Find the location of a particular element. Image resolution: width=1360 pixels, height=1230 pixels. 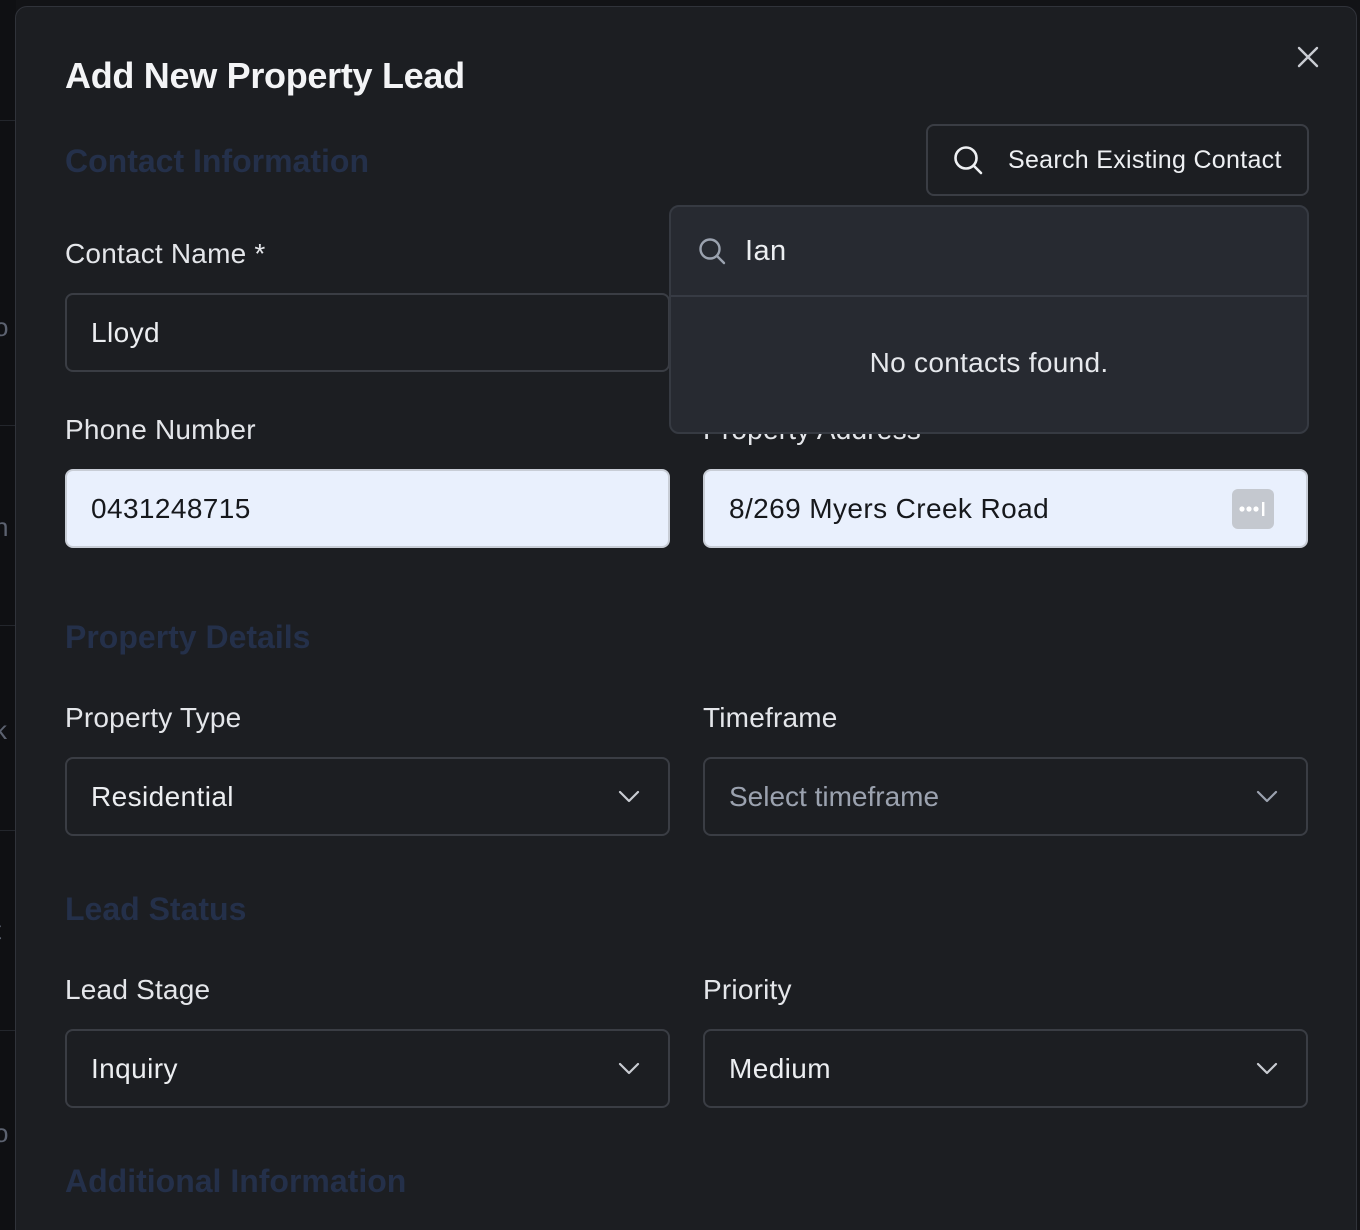

backdrop-text: t is located at coordinates (0, 930).